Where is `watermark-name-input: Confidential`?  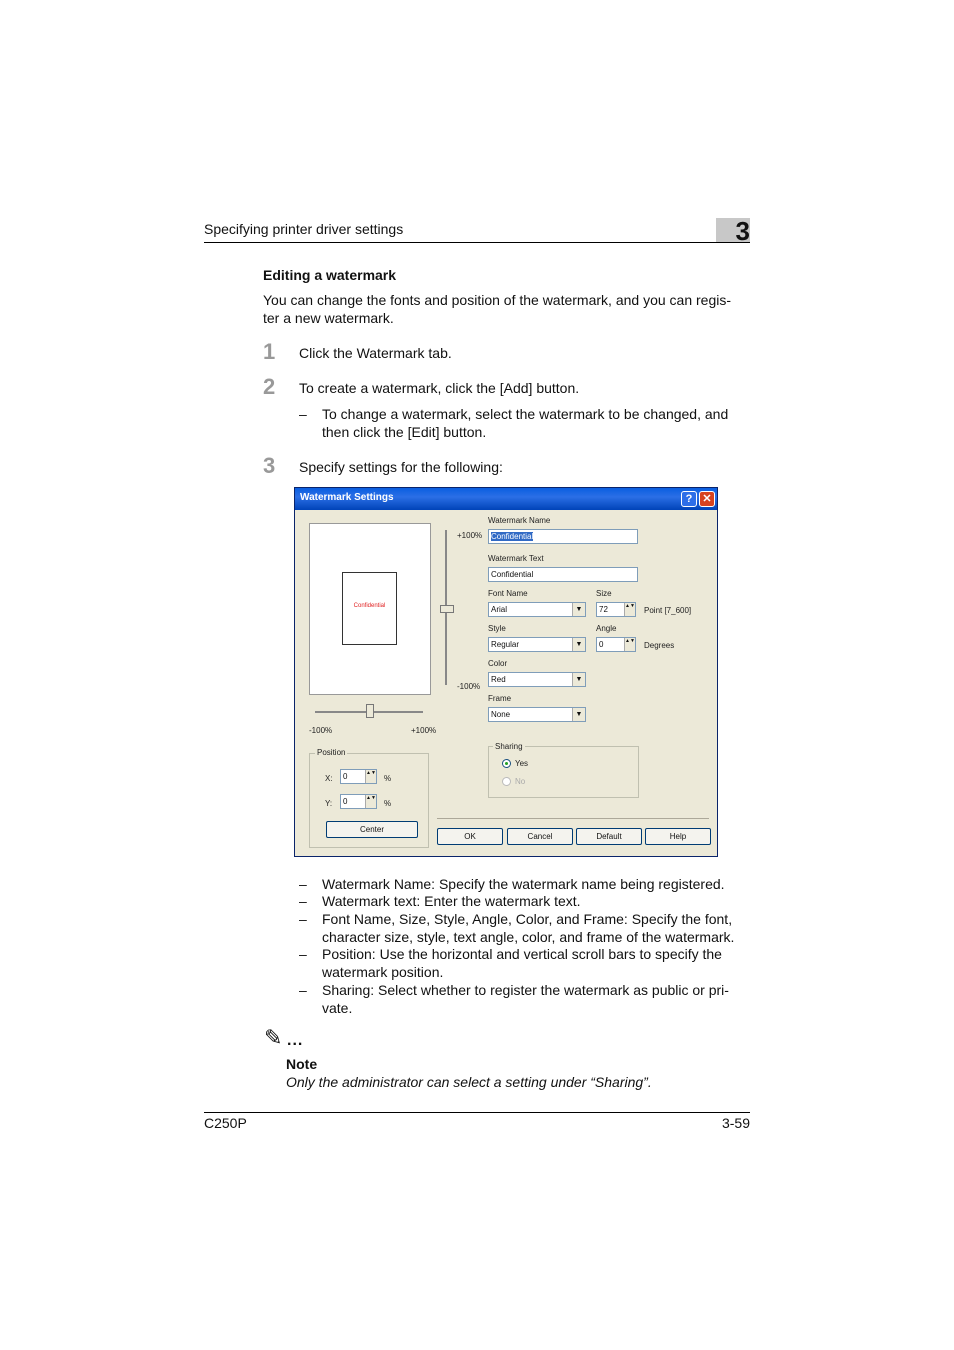 watermark-name-input: Confidential is located at coordinates (563, 536).